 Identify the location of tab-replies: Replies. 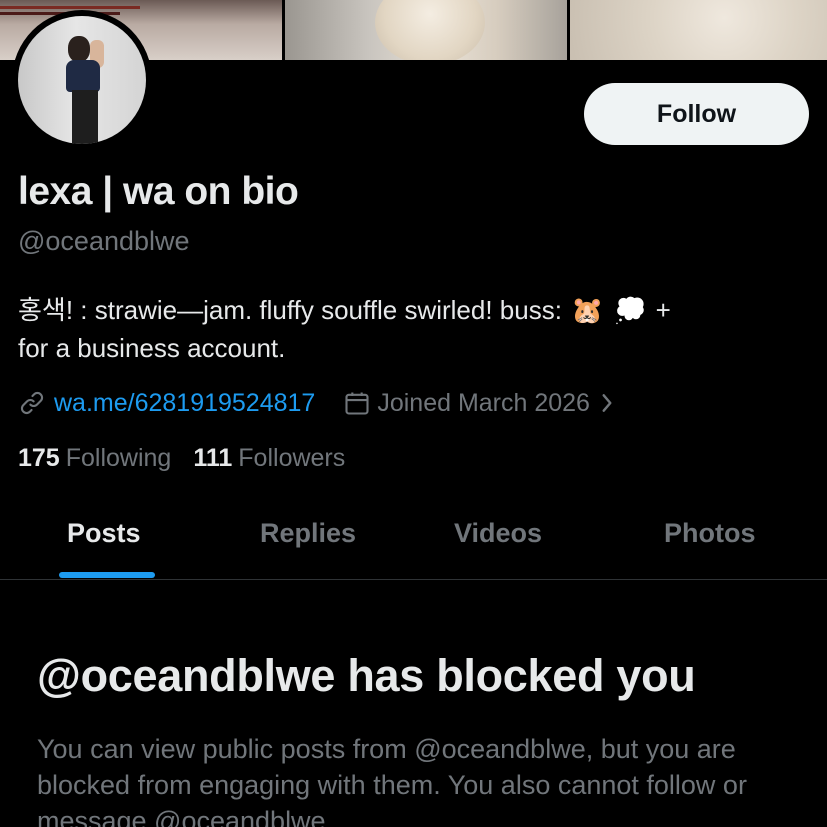
(308, 533).